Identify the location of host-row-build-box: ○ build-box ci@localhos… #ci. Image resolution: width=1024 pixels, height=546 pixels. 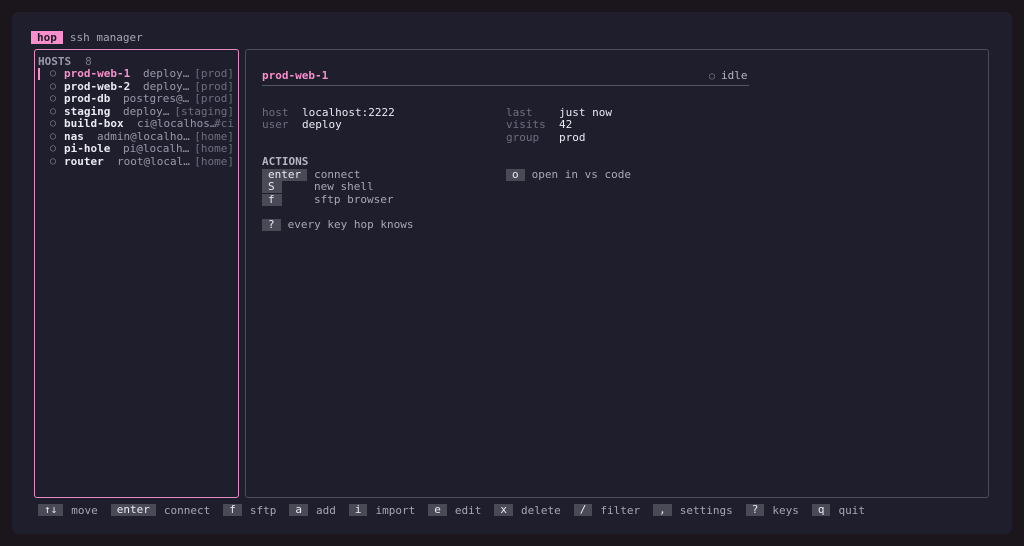
(136, 124).